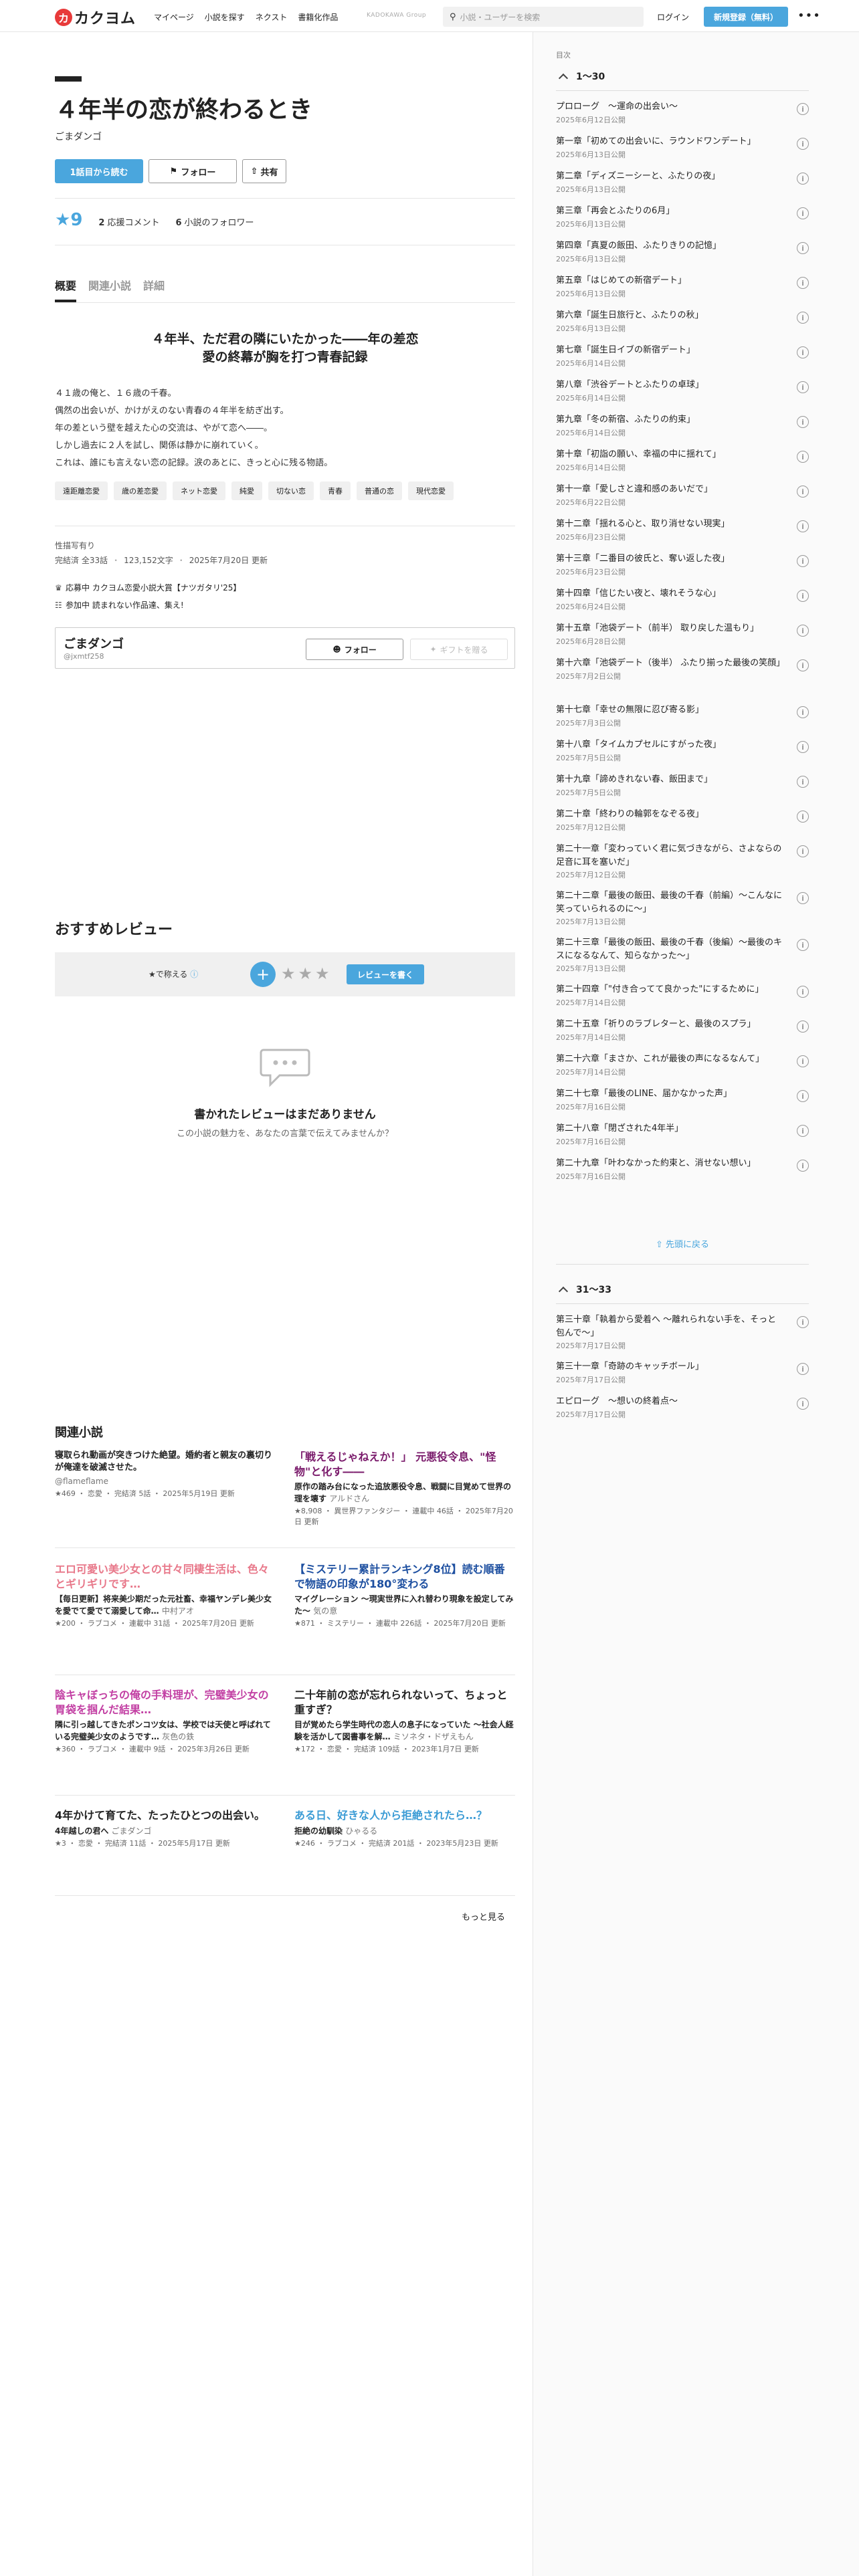 Image resolution: width=859 pixels, height=2576 pixels. I want to click on episode-title: 第十章「初詣の願い、幸福の中に揺れて」, so click(682, 454).